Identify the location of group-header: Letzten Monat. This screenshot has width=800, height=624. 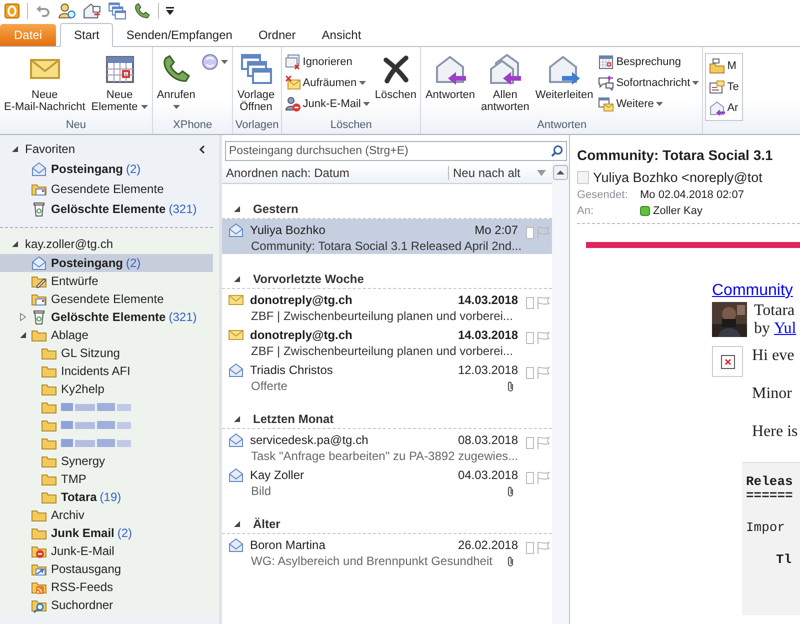
(293, 419).